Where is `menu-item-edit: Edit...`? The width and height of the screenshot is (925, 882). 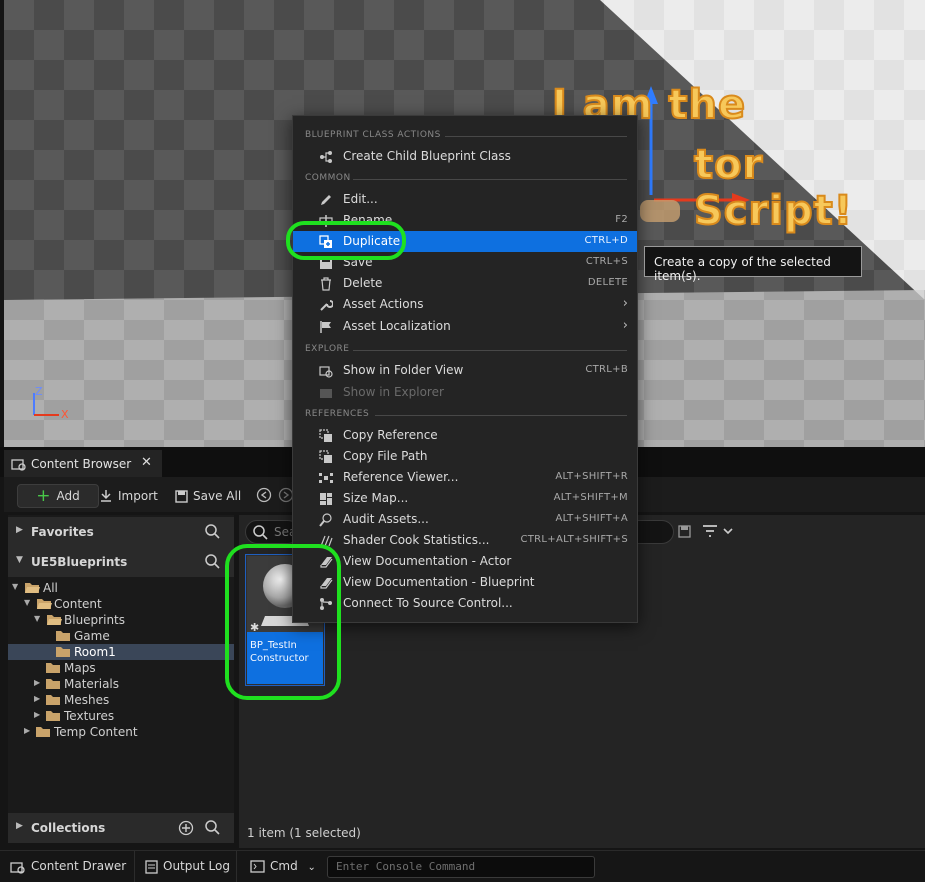
menu-item-edit: Edit... is located at coordinates (465, 199).